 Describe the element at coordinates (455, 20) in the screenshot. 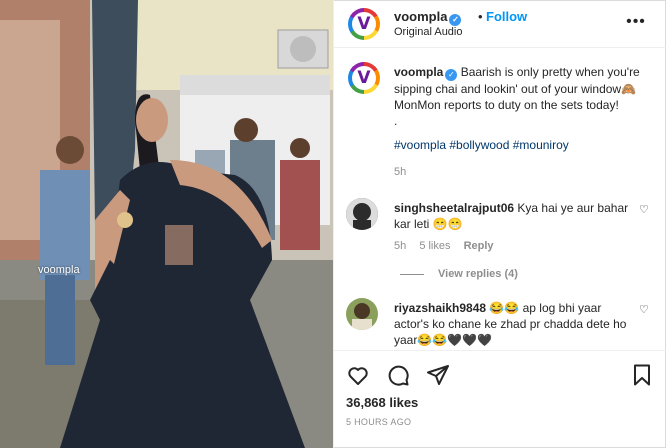

I see `verified-badge-icon: ✓` at that location.